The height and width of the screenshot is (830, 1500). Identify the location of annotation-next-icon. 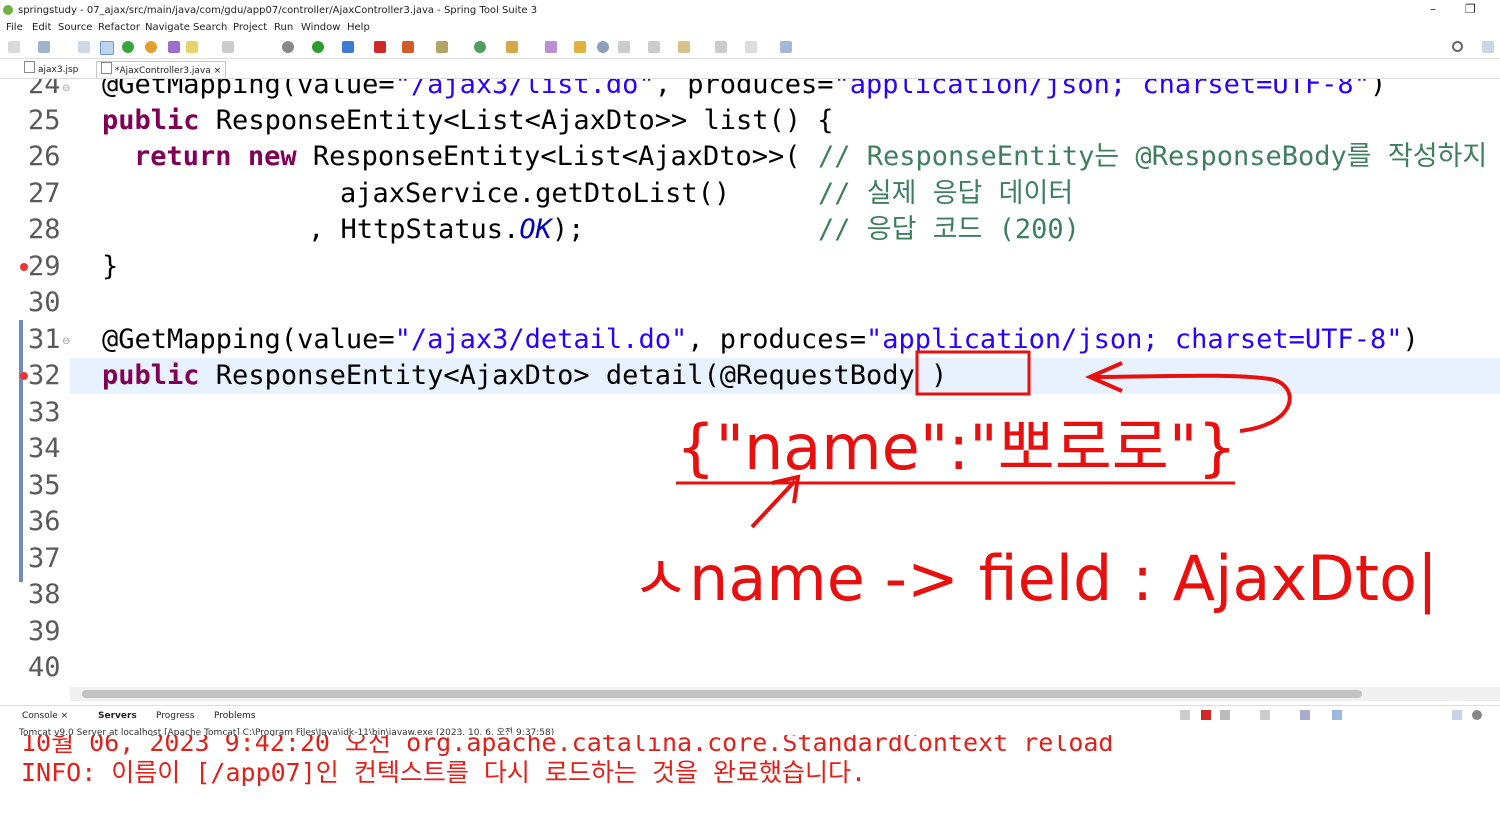
(624, 47).